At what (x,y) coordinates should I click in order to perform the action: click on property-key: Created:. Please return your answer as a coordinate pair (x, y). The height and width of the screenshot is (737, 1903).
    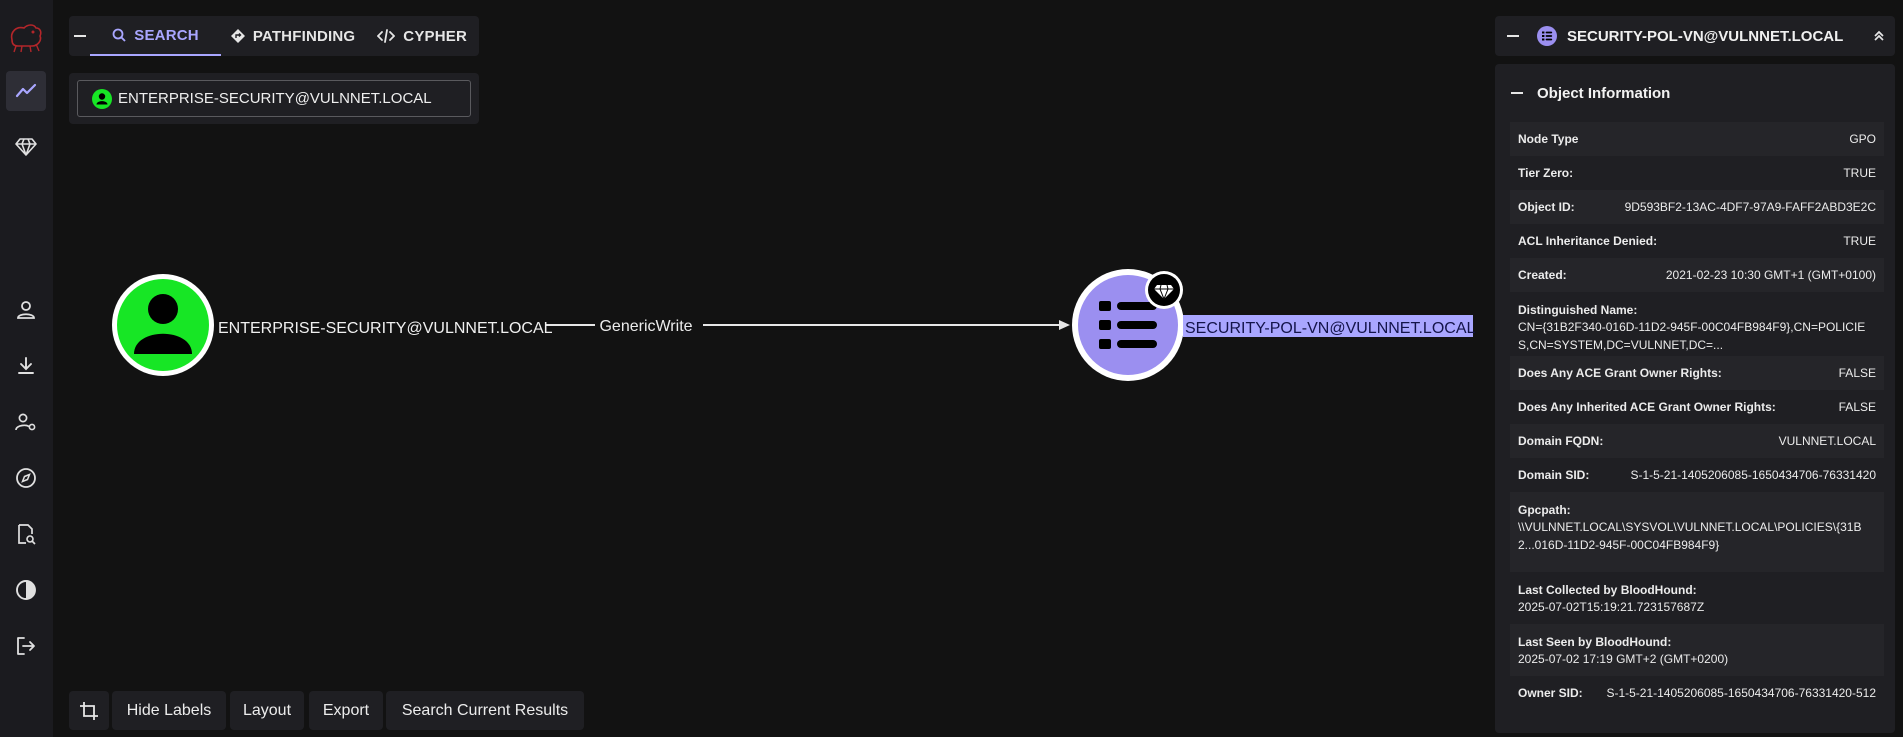
    Looking at the image, I should click on (1542, 275).